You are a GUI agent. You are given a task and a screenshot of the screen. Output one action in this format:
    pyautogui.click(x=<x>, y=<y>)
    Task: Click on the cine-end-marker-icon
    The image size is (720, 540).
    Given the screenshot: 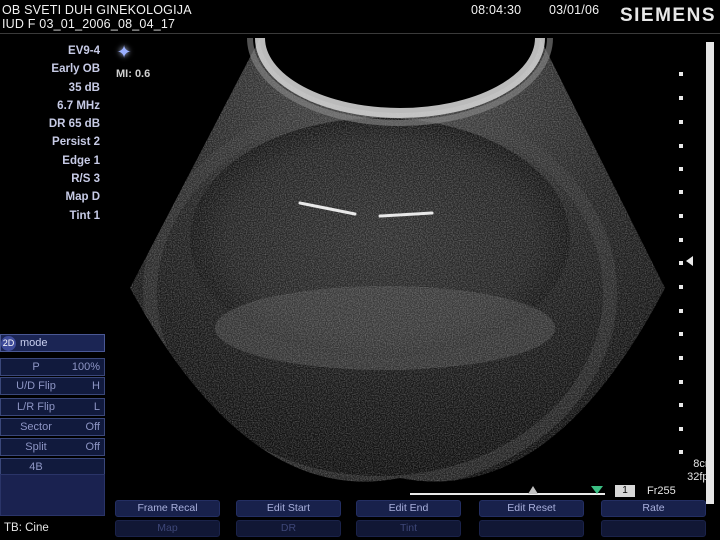 What is the action you would take?
    pyautogui.click(x=597, y=490)
    